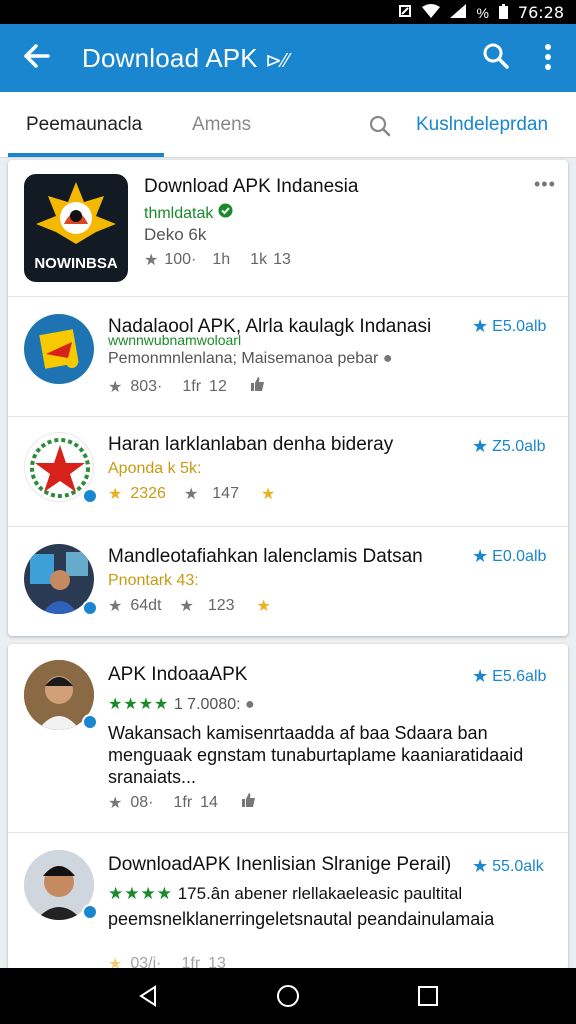 The width and height of the screenshot is (576, 1024). I want to click on title-glyph: ⊳⁄⁄, so click(277, 61).